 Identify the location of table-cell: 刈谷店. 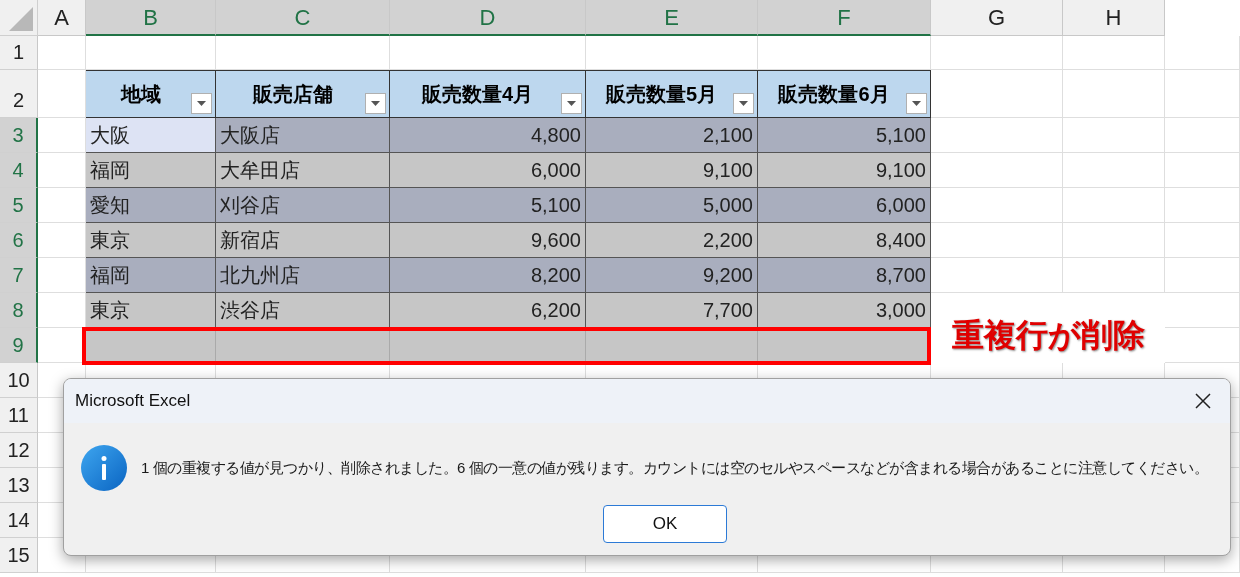
(303, 205).